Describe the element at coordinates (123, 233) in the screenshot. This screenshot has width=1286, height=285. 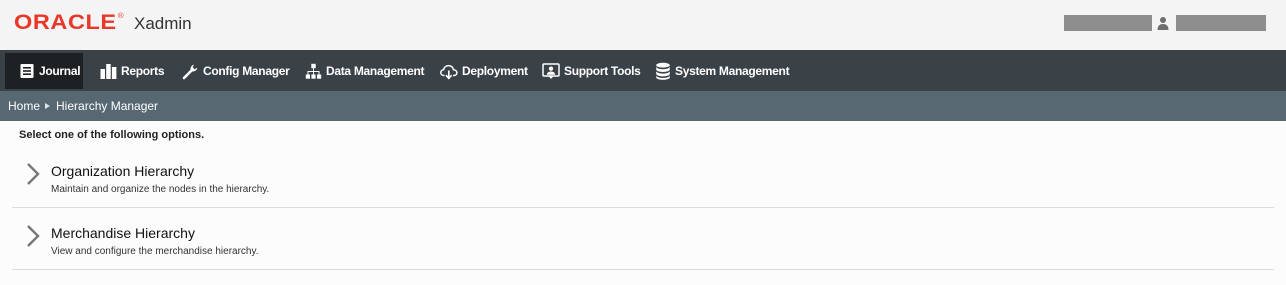
I see `option-title: Merchandise Hierarchy` at that location.